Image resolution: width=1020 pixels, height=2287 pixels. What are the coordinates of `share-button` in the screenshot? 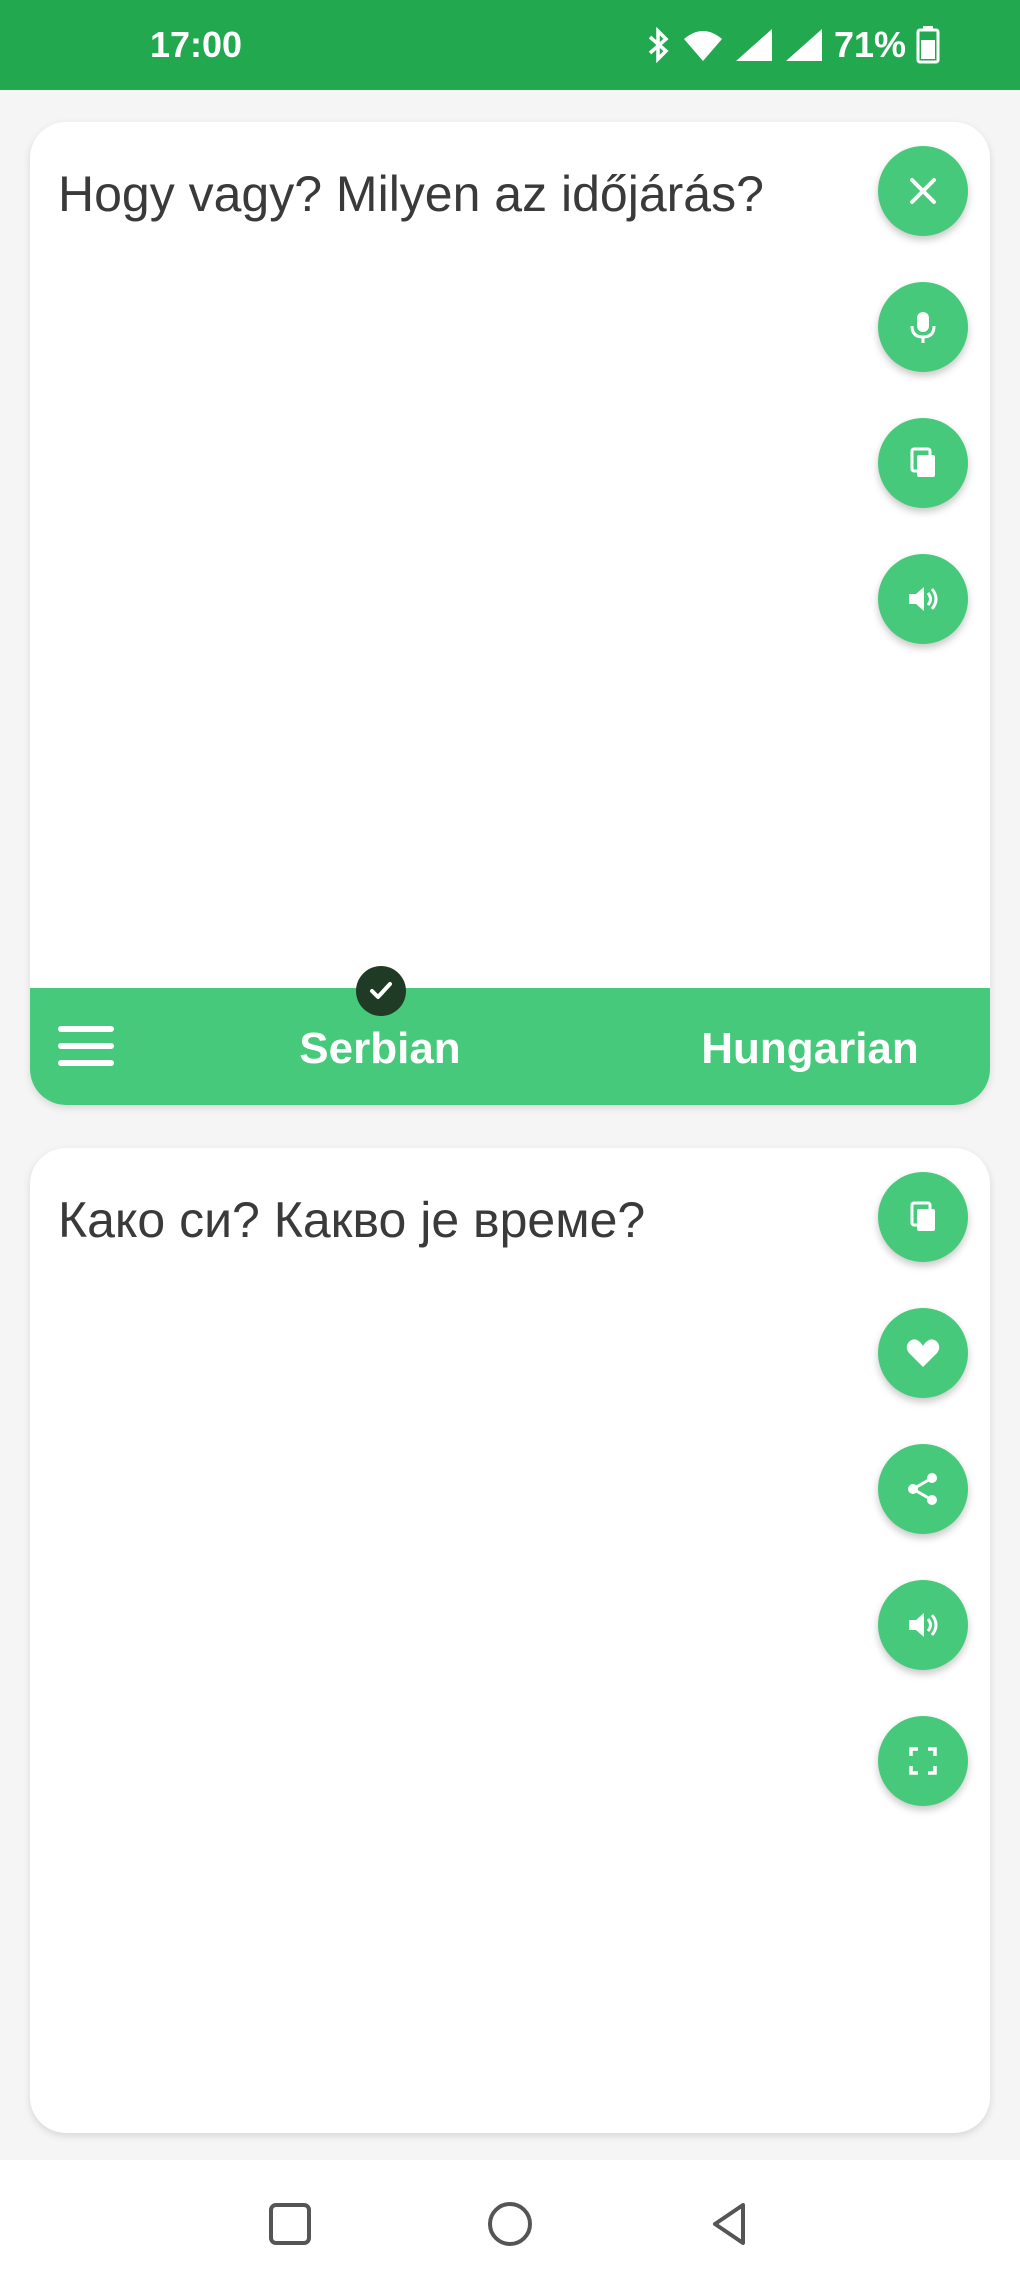 It's located at (923, 1489).